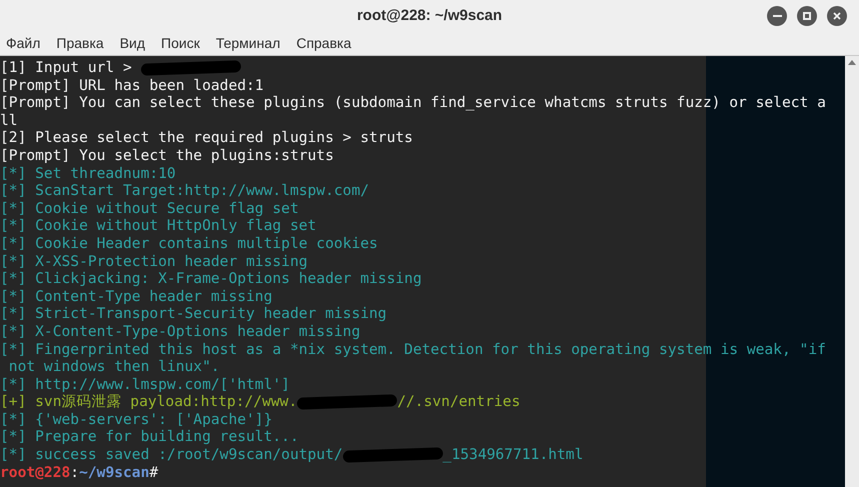  I want to click on terminal-text: :, so click(75, 472).